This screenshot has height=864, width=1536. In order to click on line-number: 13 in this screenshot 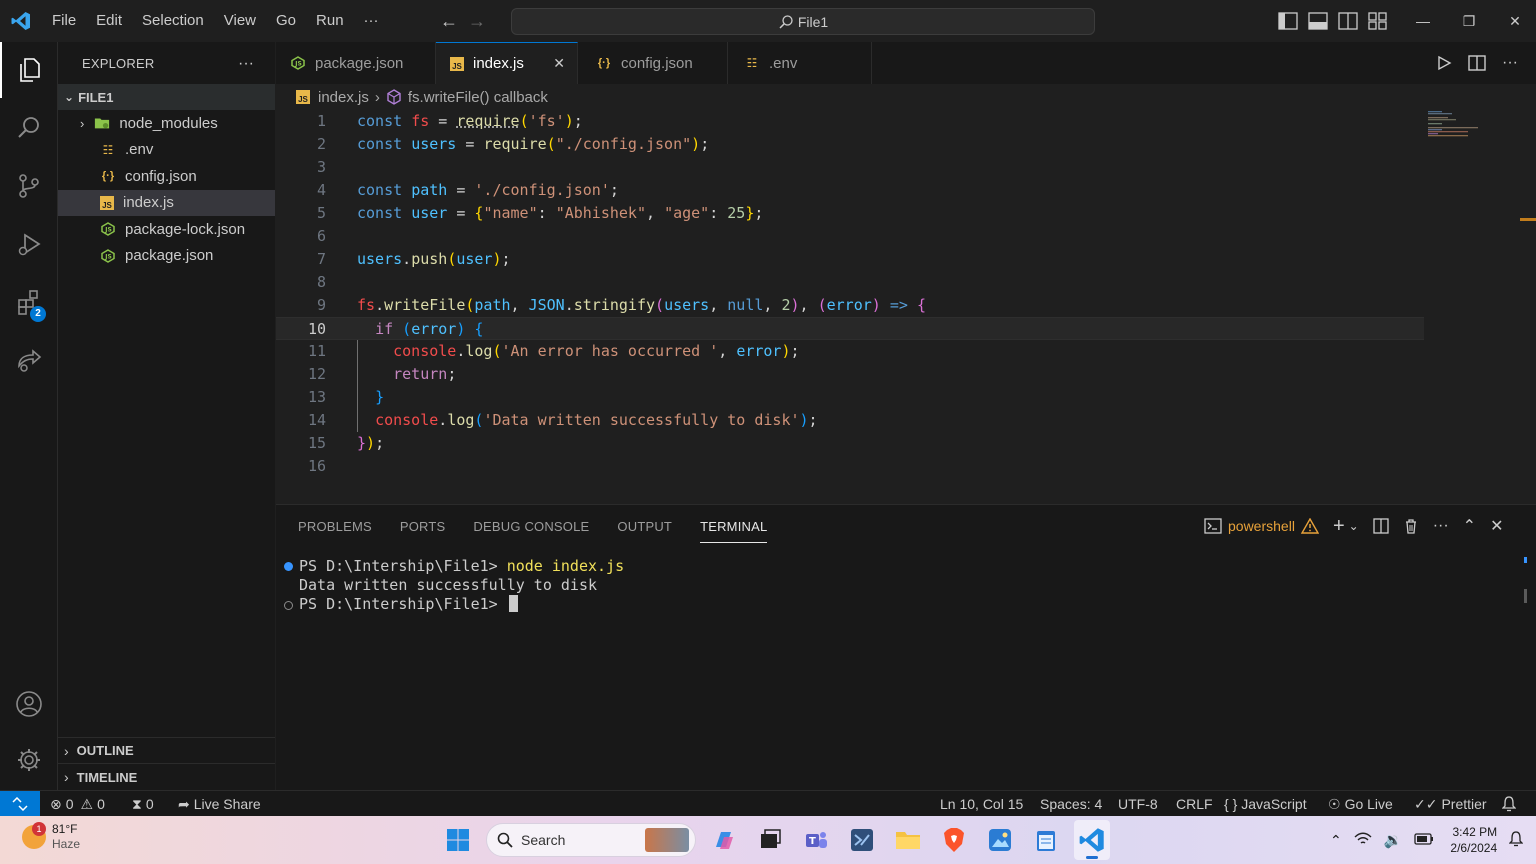, I will do `click(316, 397)`.